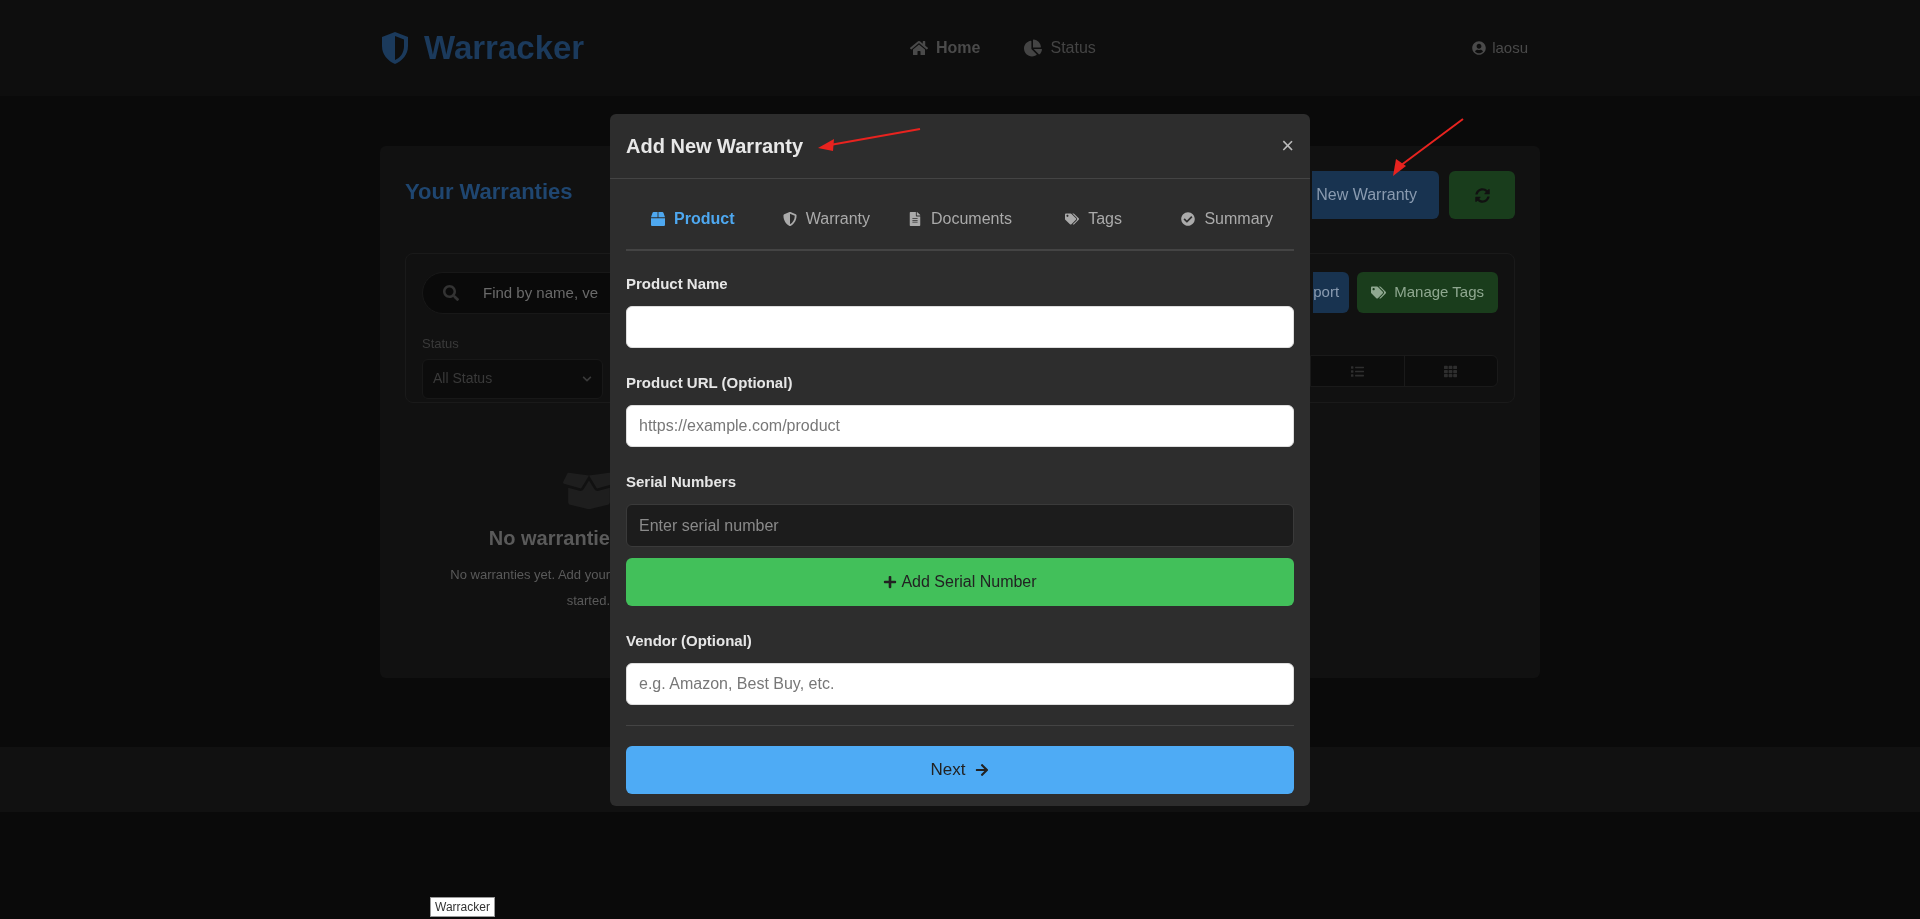  What do you see at coordinates (689, 641) in the screenshot?
I see `field-label: Vendor (Optional)` at bounding box center [689, 641].